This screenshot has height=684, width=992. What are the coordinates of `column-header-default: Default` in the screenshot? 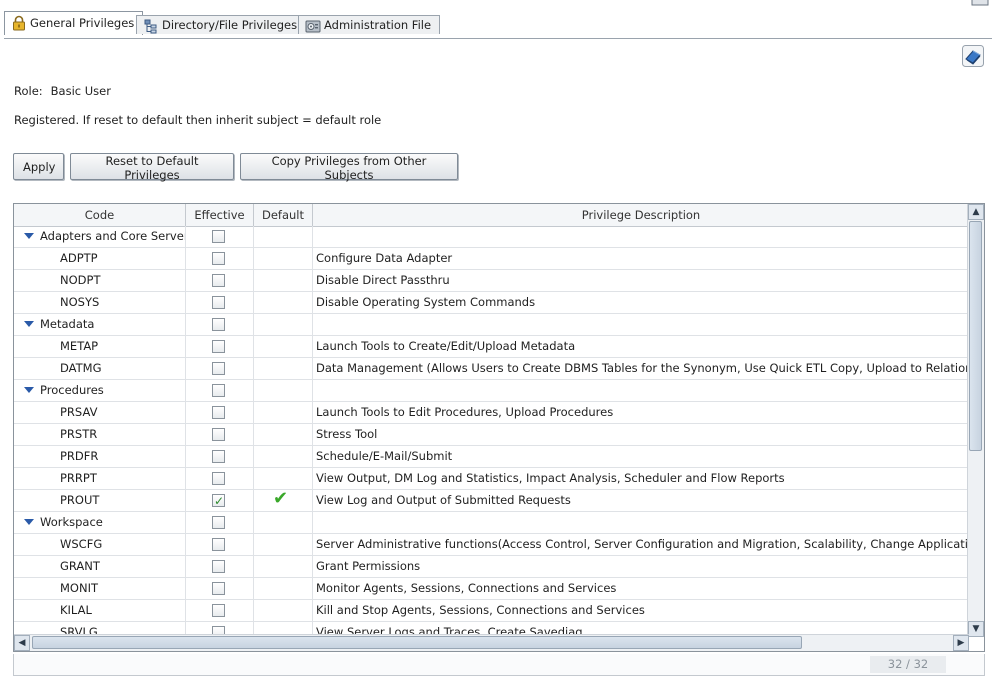 It's located at (283, 215).